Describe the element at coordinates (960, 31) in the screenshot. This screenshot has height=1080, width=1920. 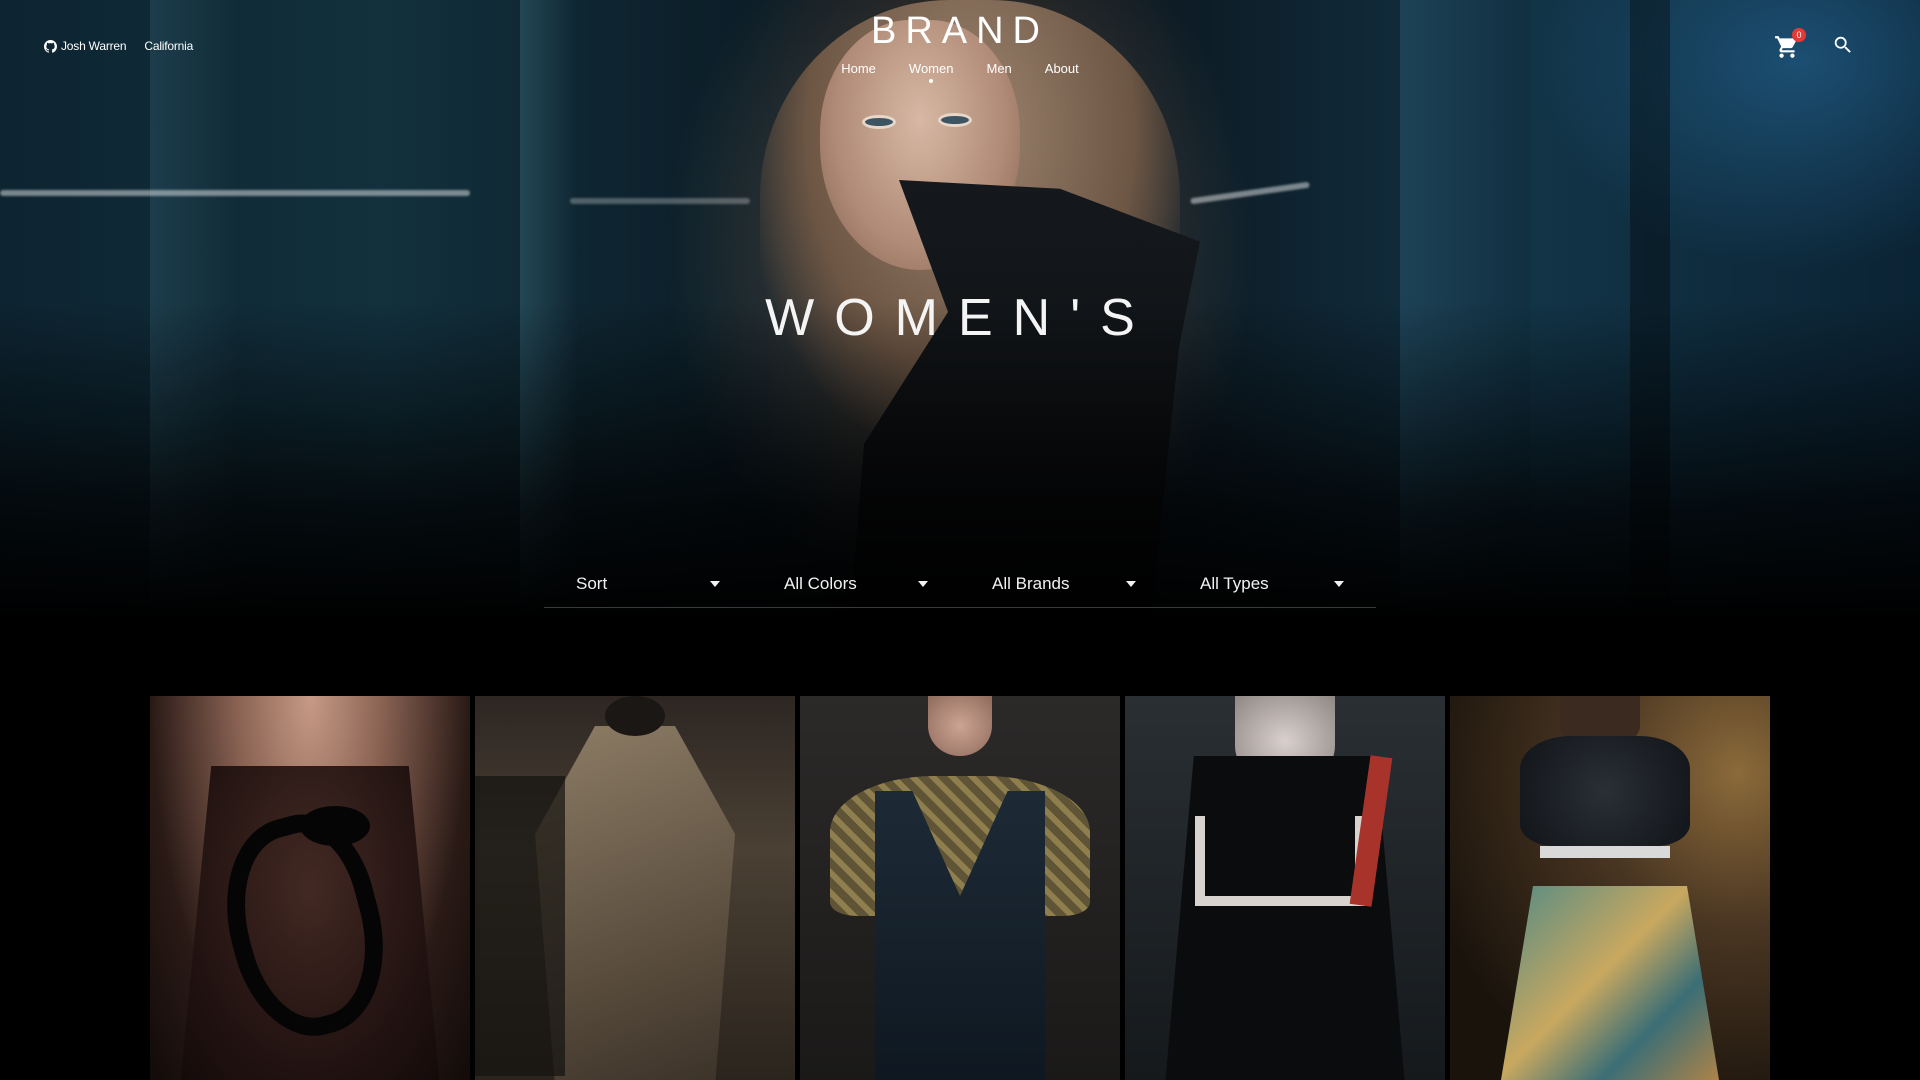
I see `brand-logo: BRAND` at that location.